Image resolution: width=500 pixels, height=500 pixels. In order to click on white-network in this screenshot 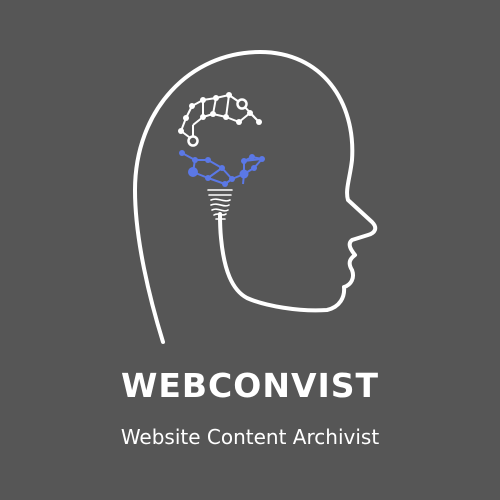, I will do `click(220, 117)`.